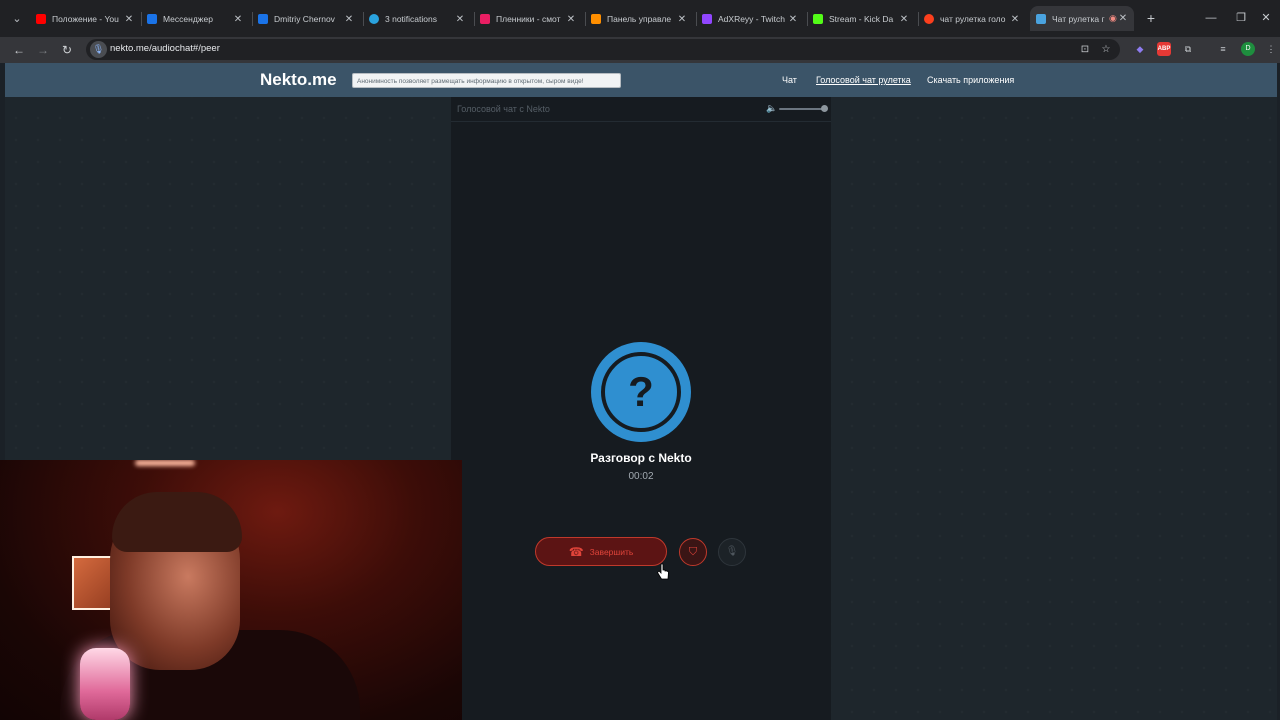  I want to click on address-bar: 🎙 nekto.me/audiochat#/peer ⊡ ☆, so click(603, 49).